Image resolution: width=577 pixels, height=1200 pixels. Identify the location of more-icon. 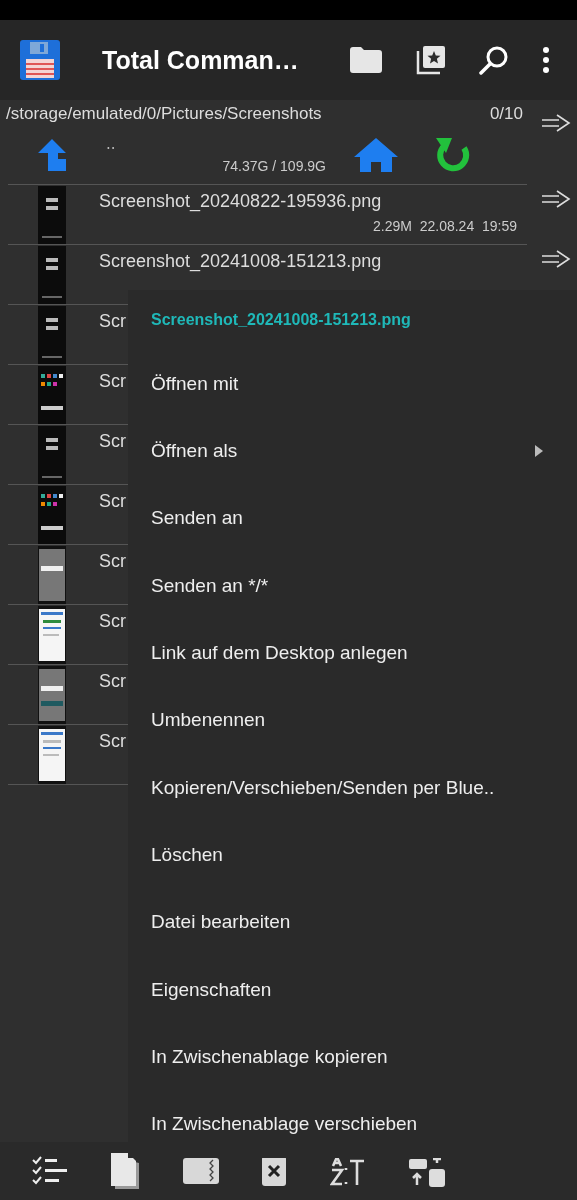
(546, 60).